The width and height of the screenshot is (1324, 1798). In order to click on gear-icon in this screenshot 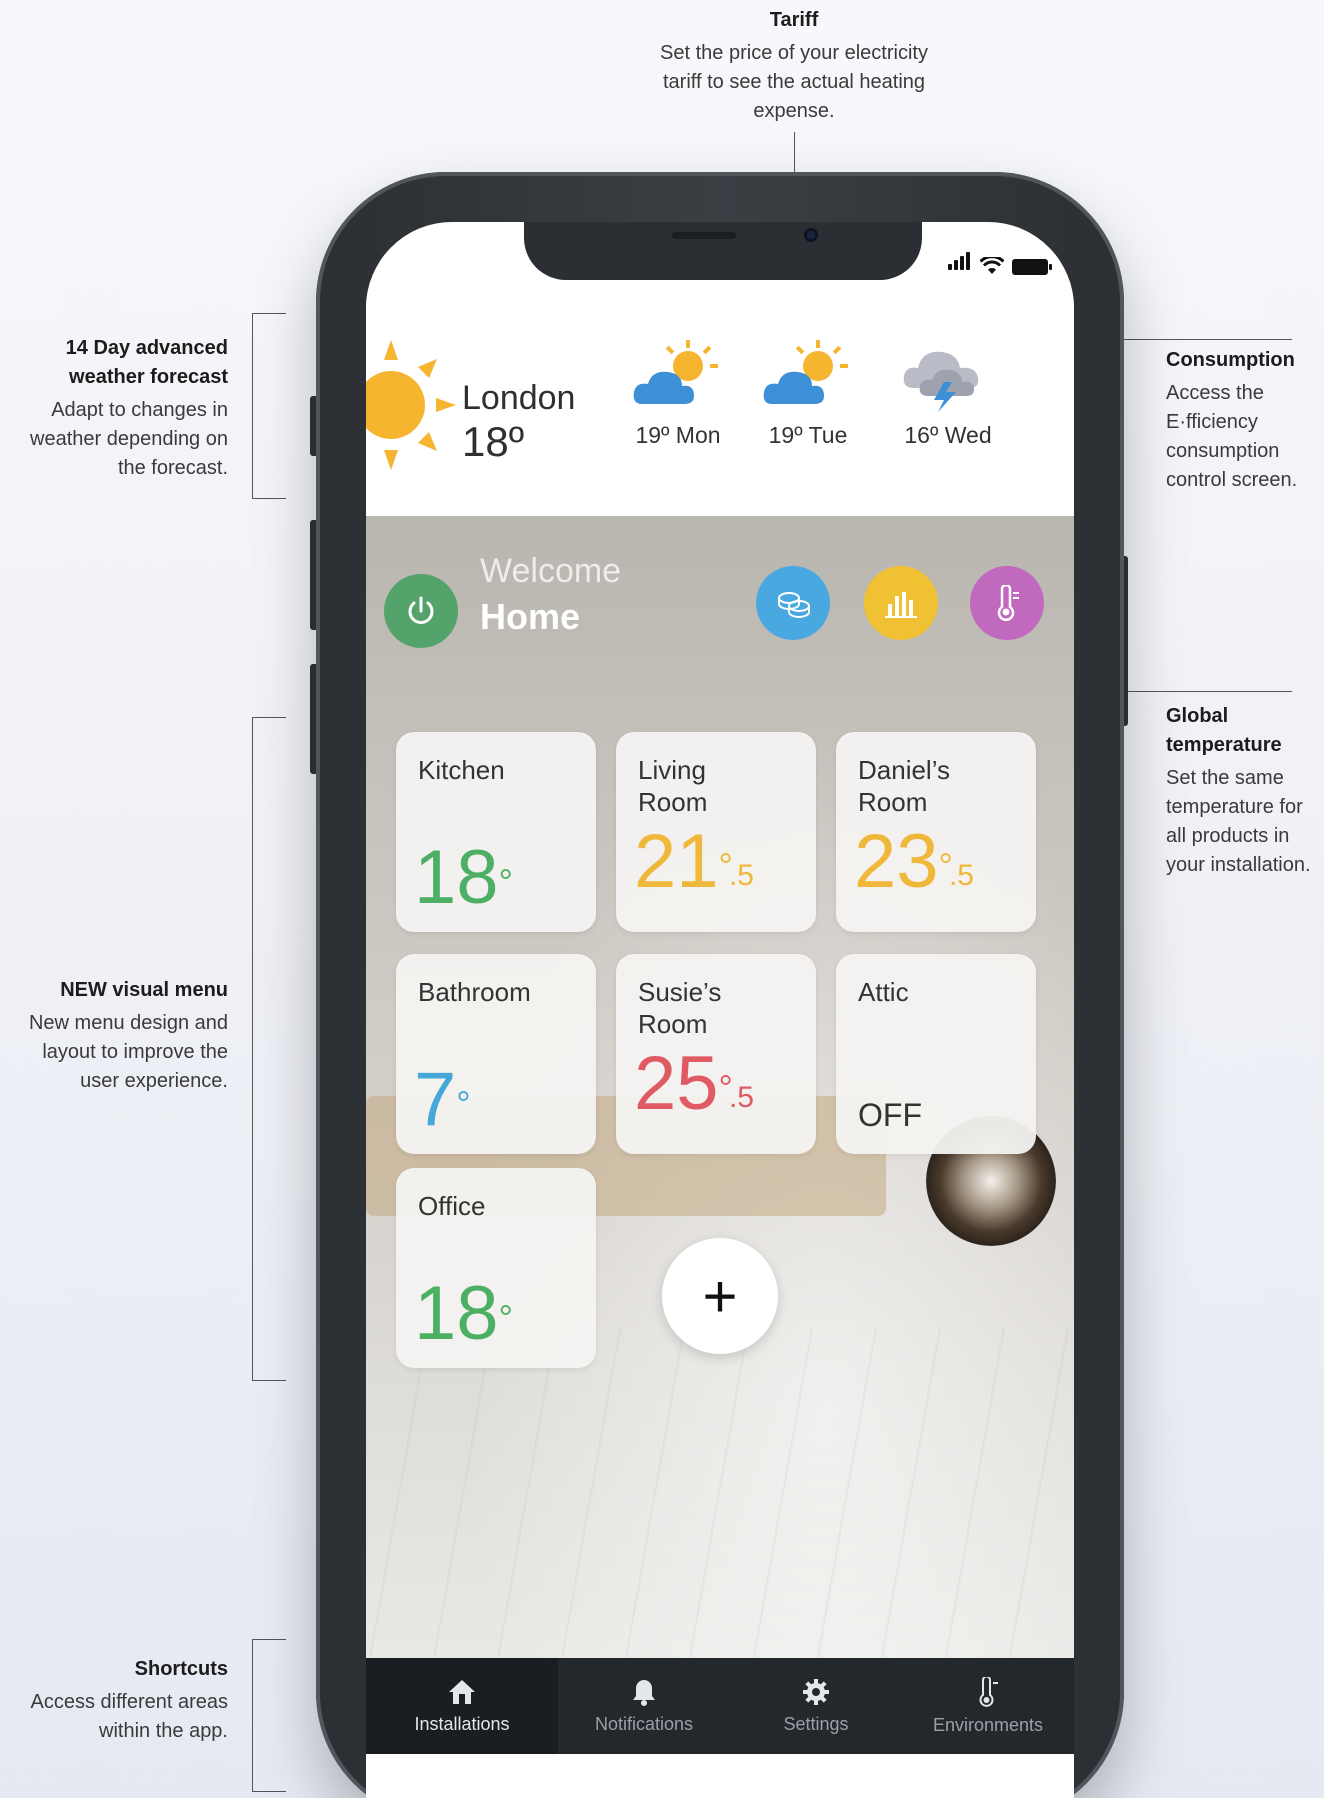, I will do `click(816, 1691)`.